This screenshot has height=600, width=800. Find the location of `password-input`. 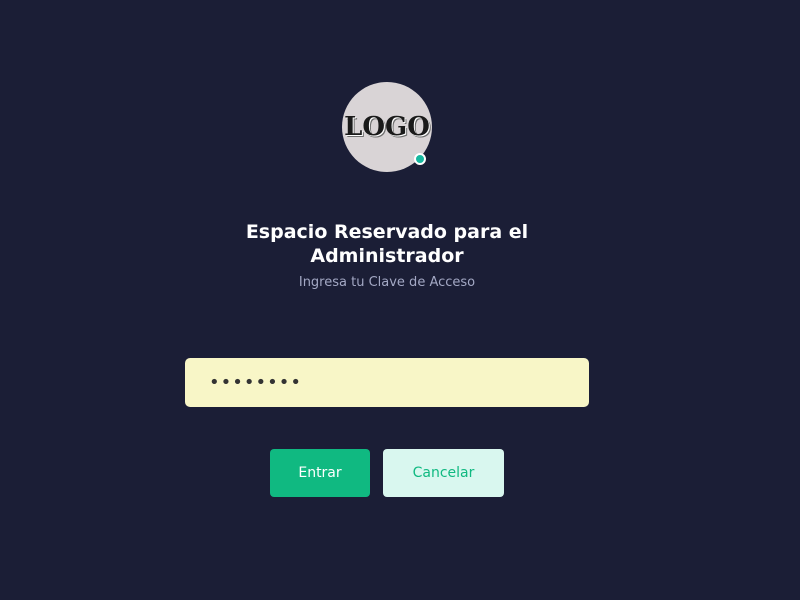

password-input is located at coordinates (387, 382).